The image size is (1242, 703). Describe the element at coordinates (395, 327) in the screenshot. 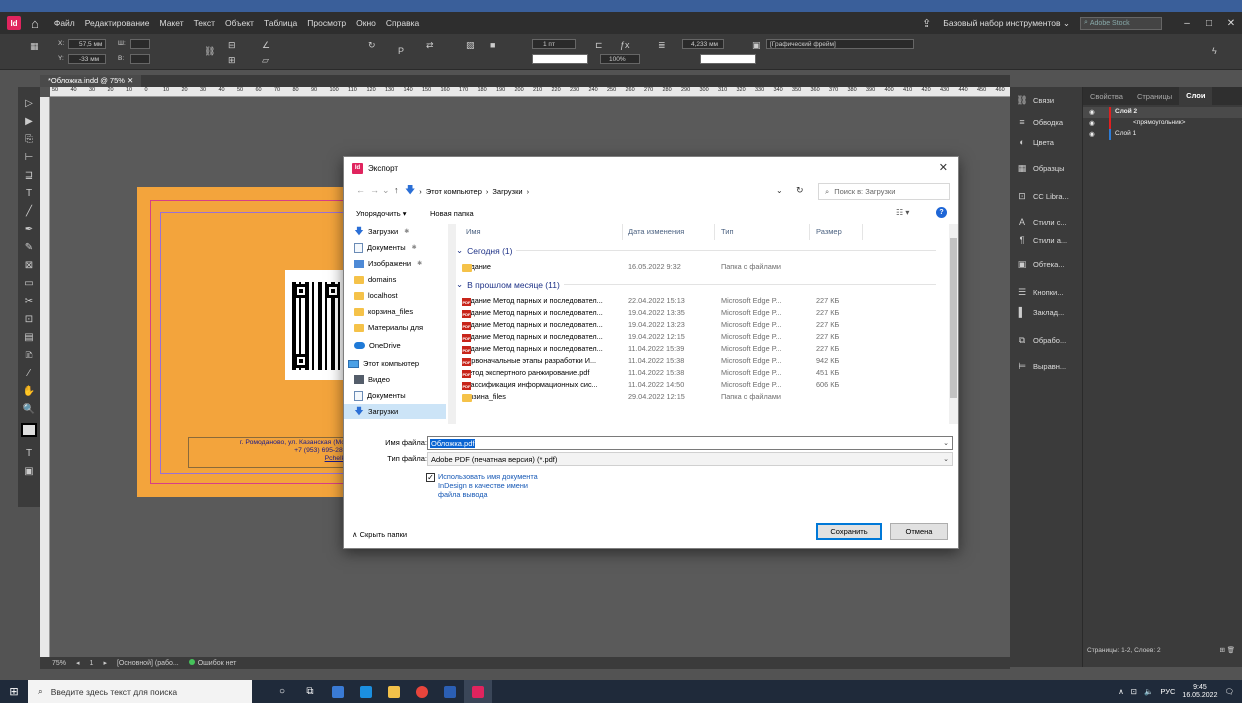

I see `nav-item: Материалы для` at that location.